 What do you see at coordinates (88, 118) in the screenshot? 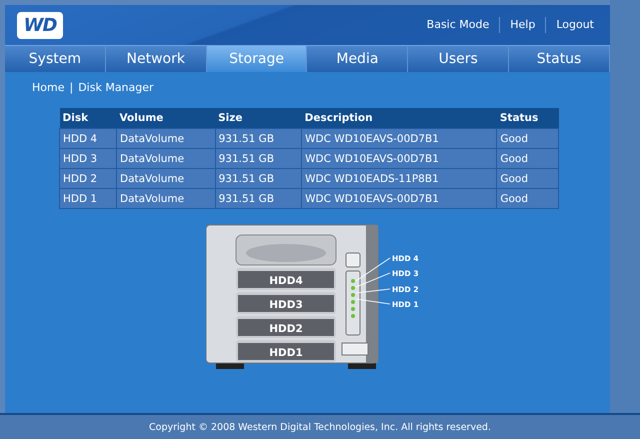
I see `column-header: Disk` at bounding box center [88, 118].